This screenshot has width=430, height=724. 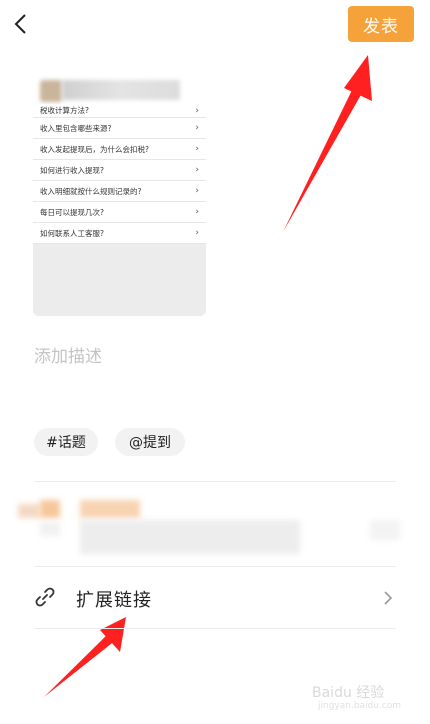 I want to click on list-item-label: 收入发起提现后，为什么会扣税?, so click(x=94, y=149).